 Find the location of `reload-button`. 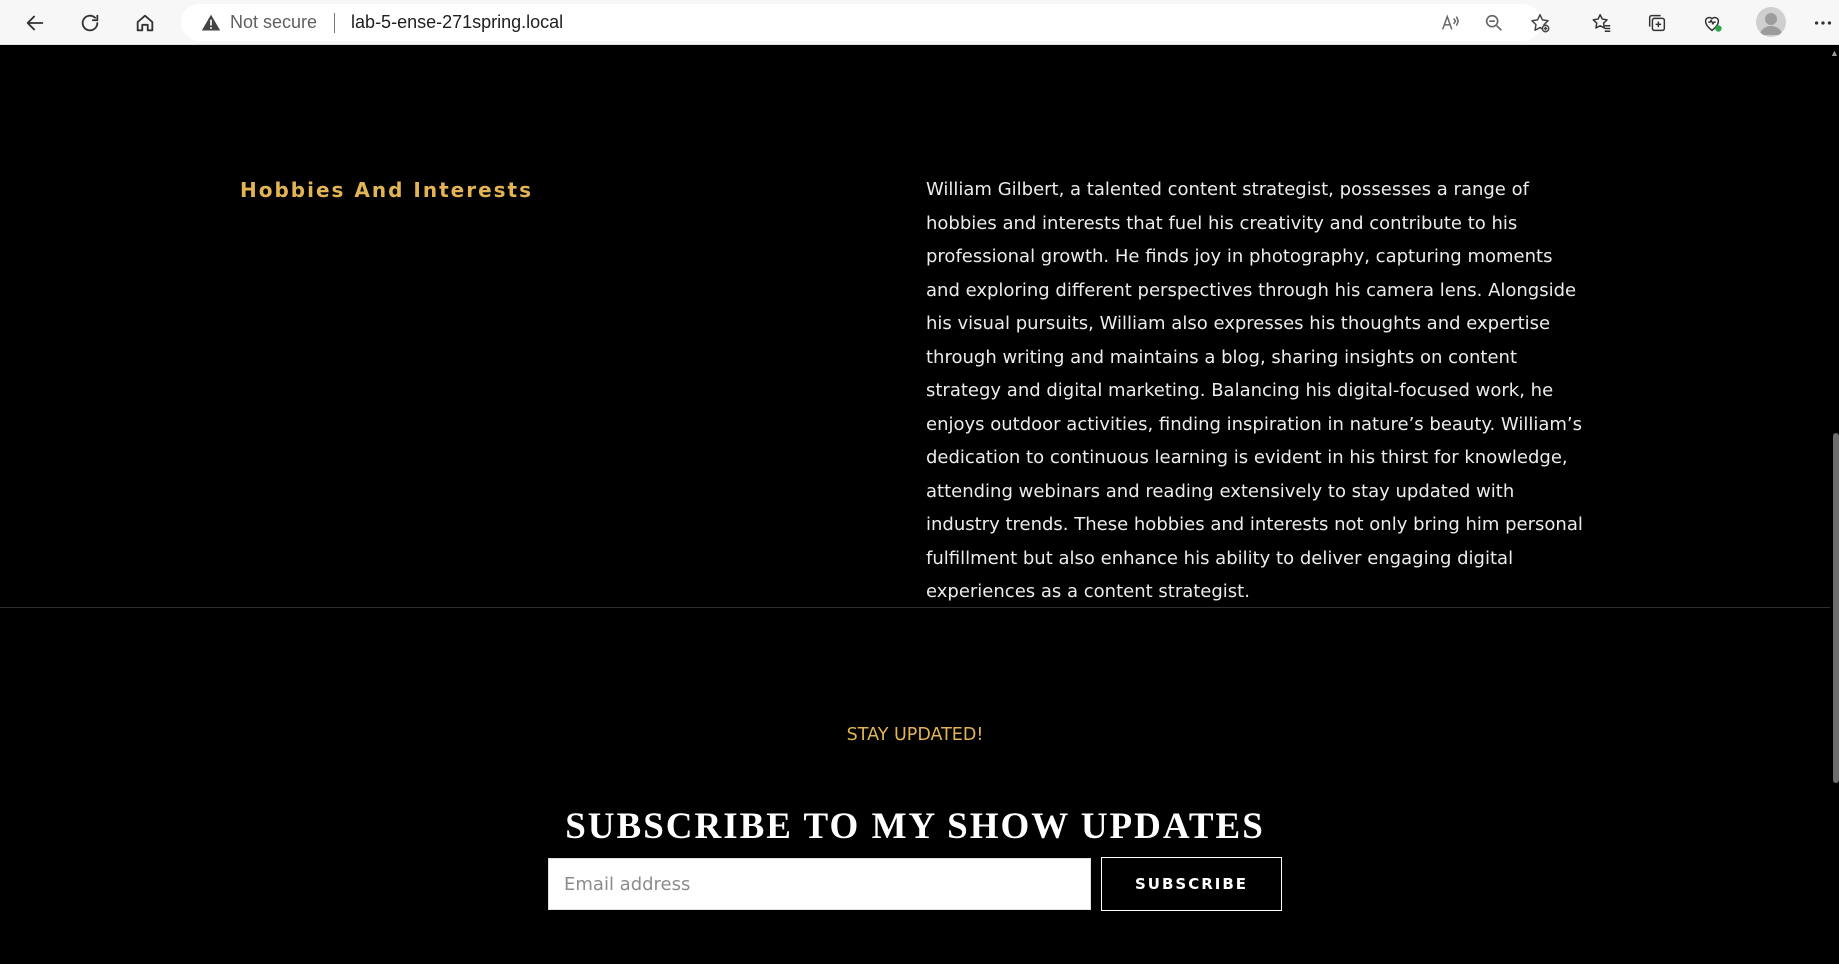

reload-button is located at coordinates (90, 23).